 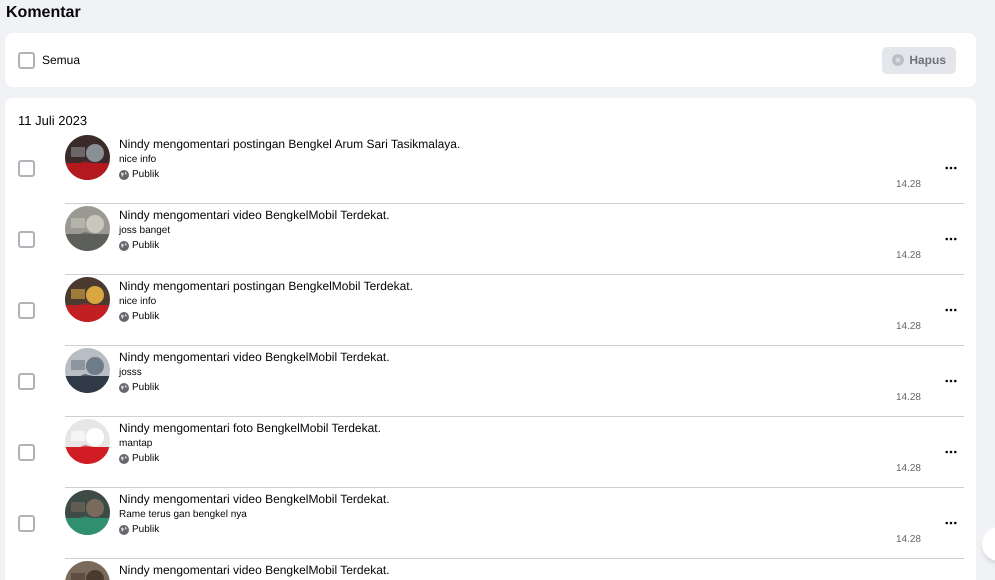 What do you see at coordinates (53, 120) in the screenshot?
I see `date-heading: 11 Juli 2023` at bounding box center [53, 120].